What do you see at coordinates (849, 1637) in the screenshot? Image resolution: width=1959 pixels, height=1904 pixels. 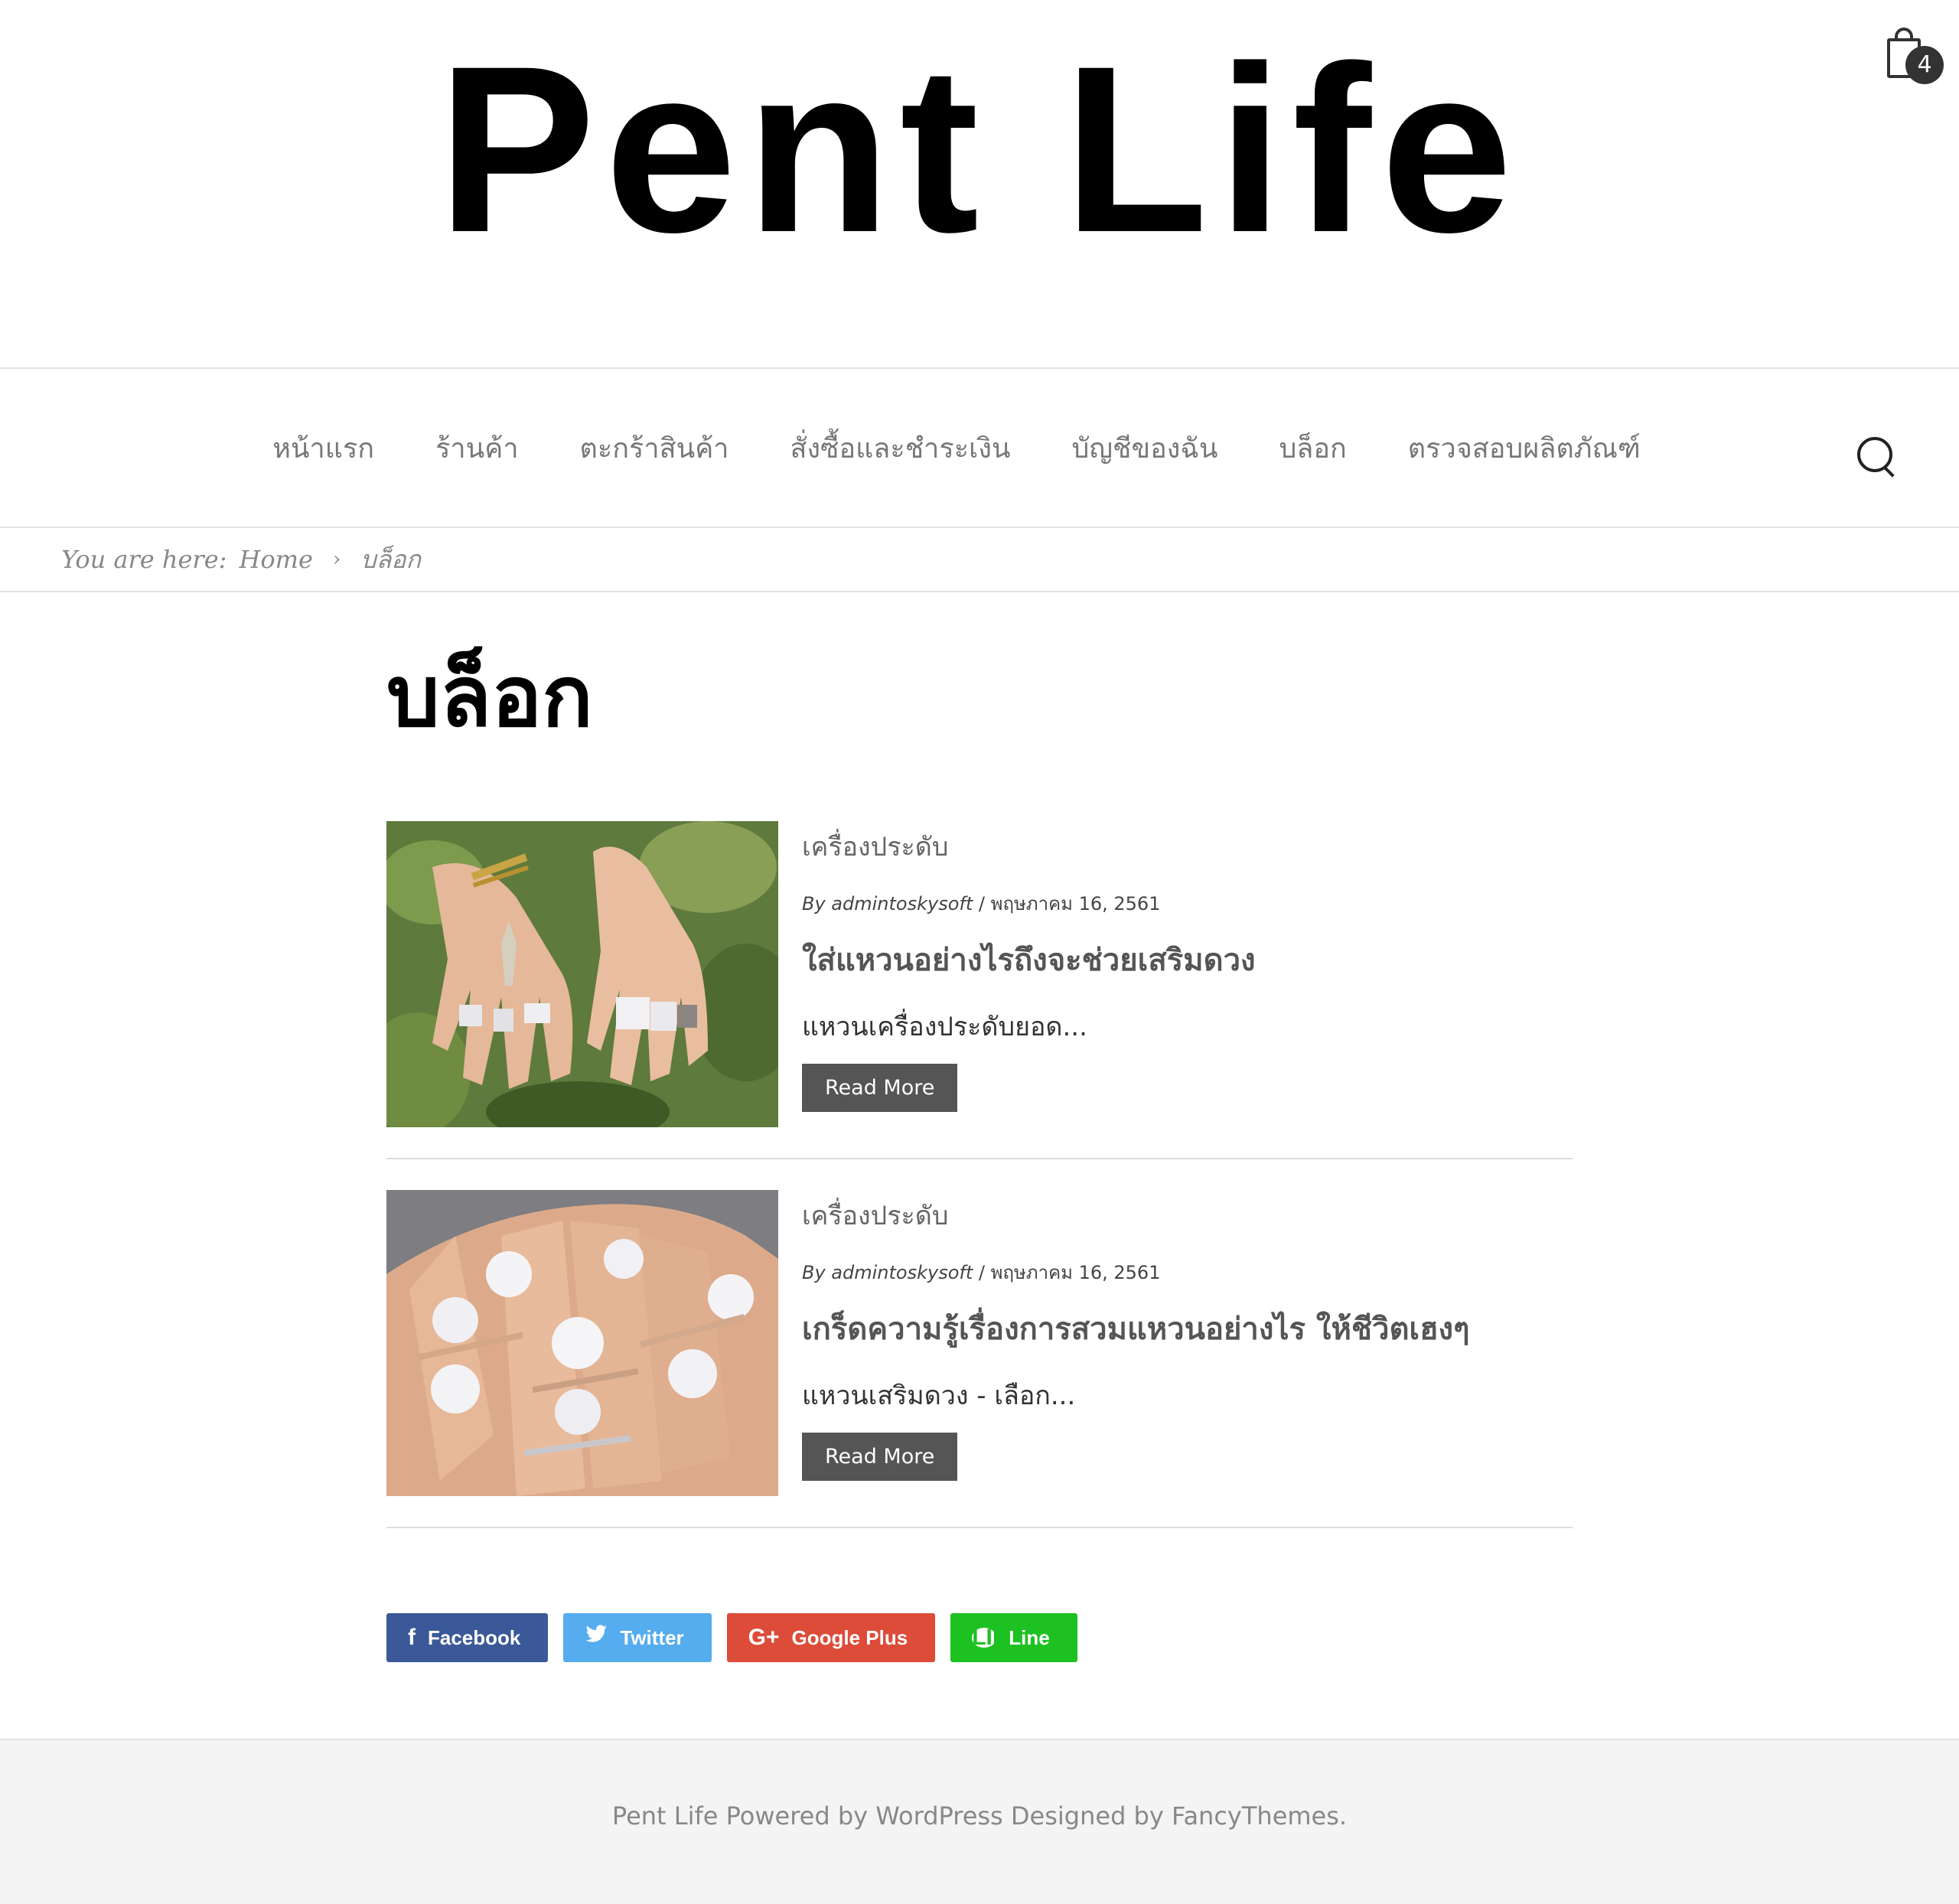 I see `share-google-plus-label: Google Plus` at bounding box center [849, 1637].